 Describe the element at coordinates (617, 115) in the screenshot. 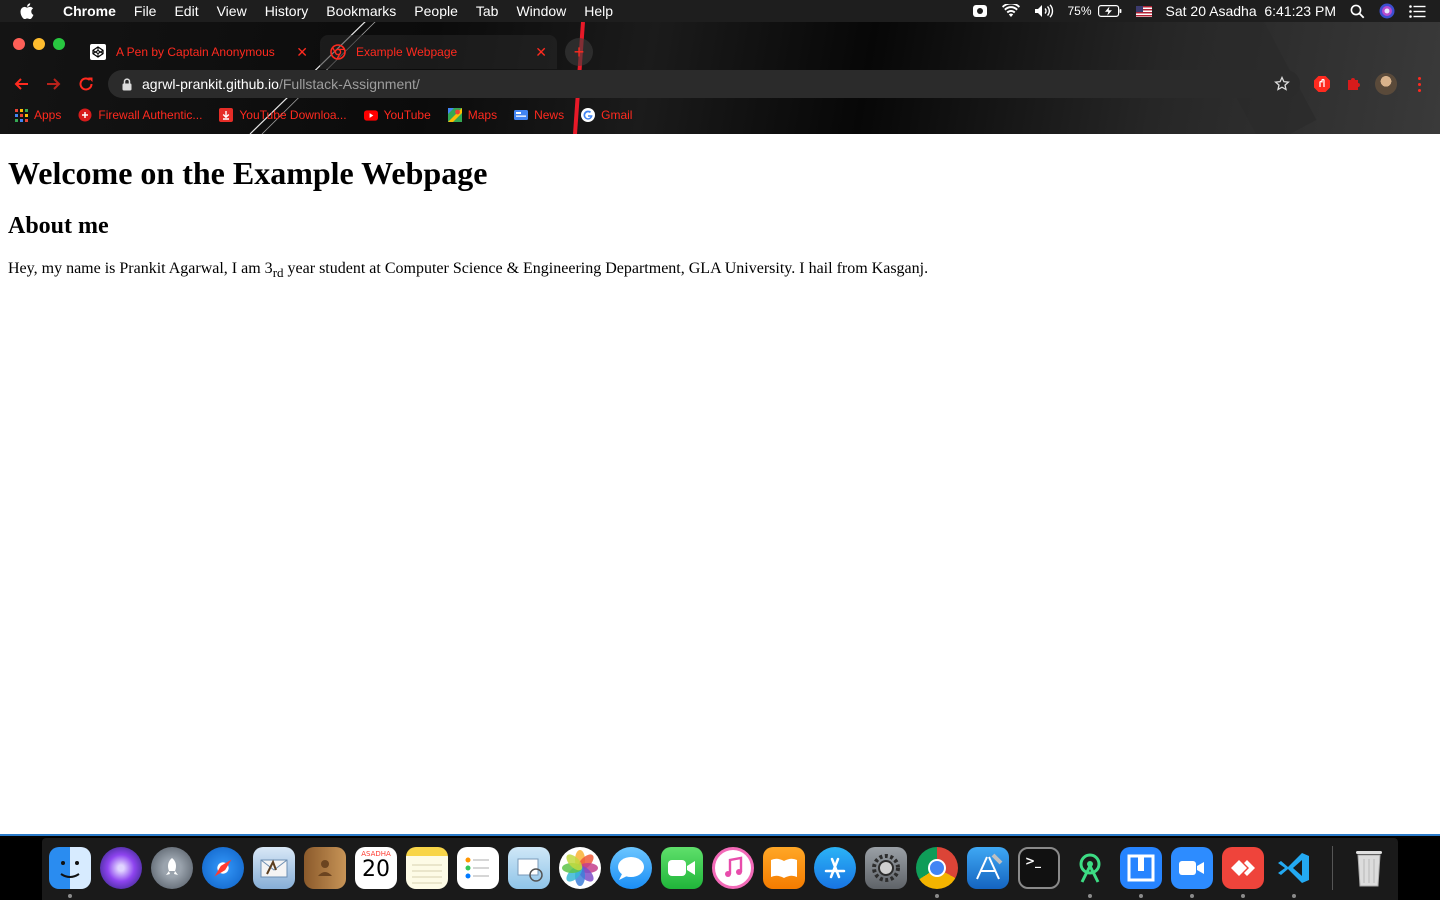

I see `bookmark-gmail-label: Gmail` at that location.